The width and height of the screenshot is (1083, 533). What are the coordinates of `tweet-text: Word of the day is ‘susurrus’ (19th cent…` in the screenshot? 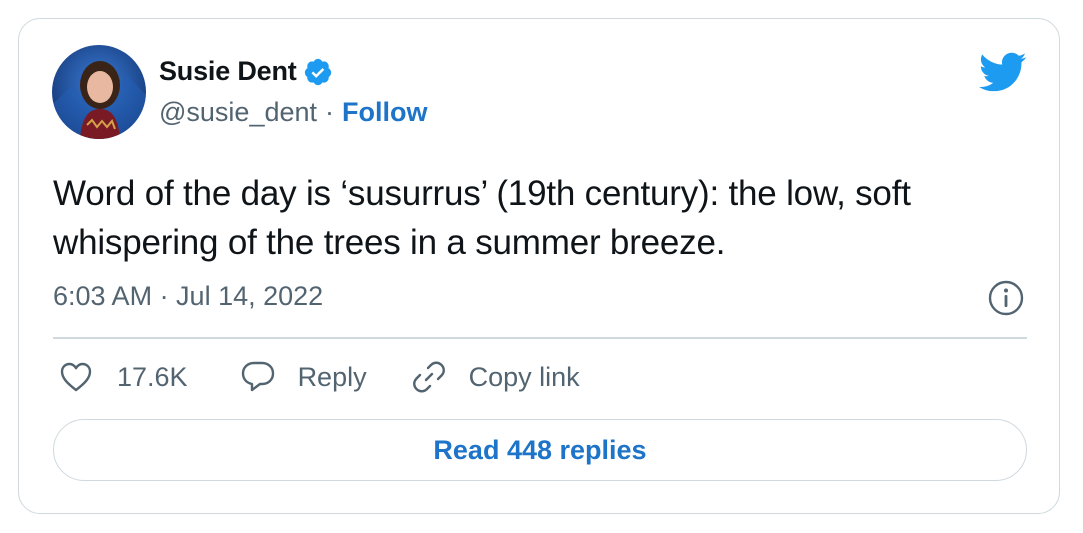 It's located at (482, 218).